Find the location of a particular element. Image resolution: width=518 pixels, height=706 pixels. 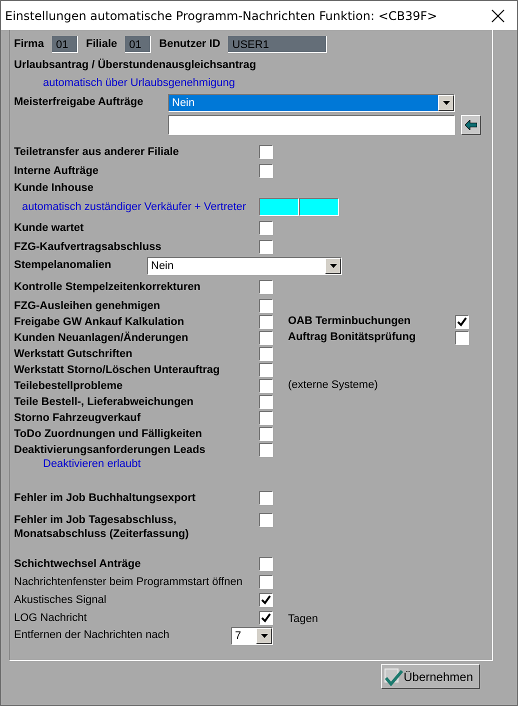

option-label: ToDo Zuordnungen und Fälligkeiten is located at coordinates (108, 434).